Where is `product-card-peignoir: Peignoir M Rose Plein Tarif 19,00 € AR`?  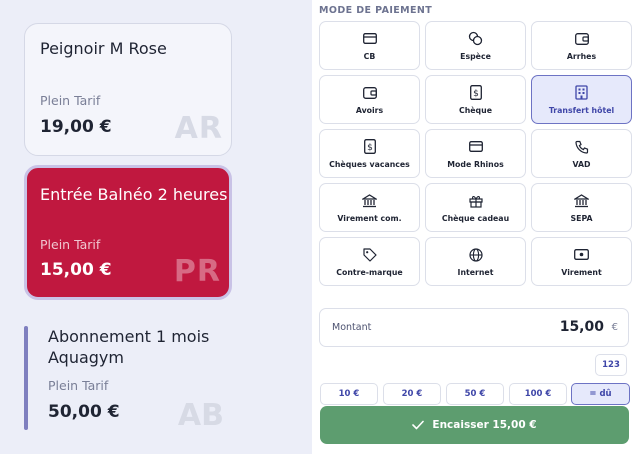
product-card-peignoir: Peignoir M Rose Plein Tarif 19,00 € AR is located at coordinates (128, 89).